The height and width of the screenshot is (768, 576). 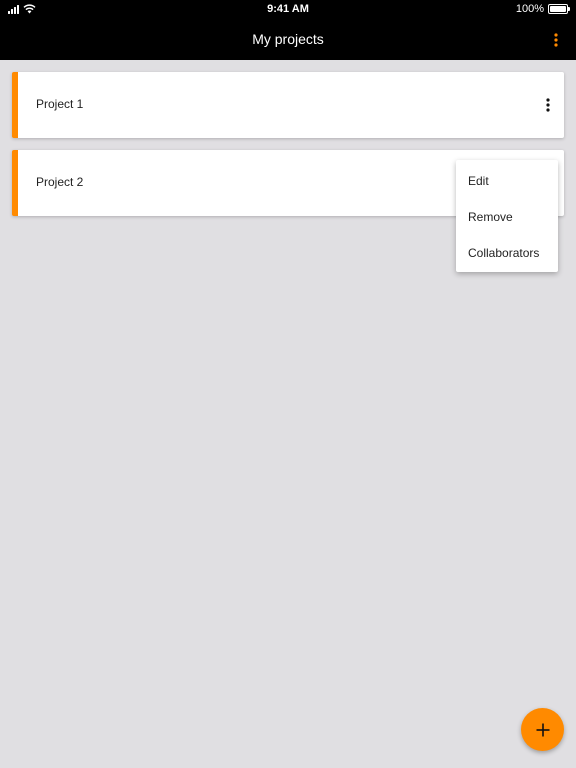 What do you see at coordinates (60, 104) in the screenshot?
I see `project-title: Project 1` at bounding box center [60, 104].